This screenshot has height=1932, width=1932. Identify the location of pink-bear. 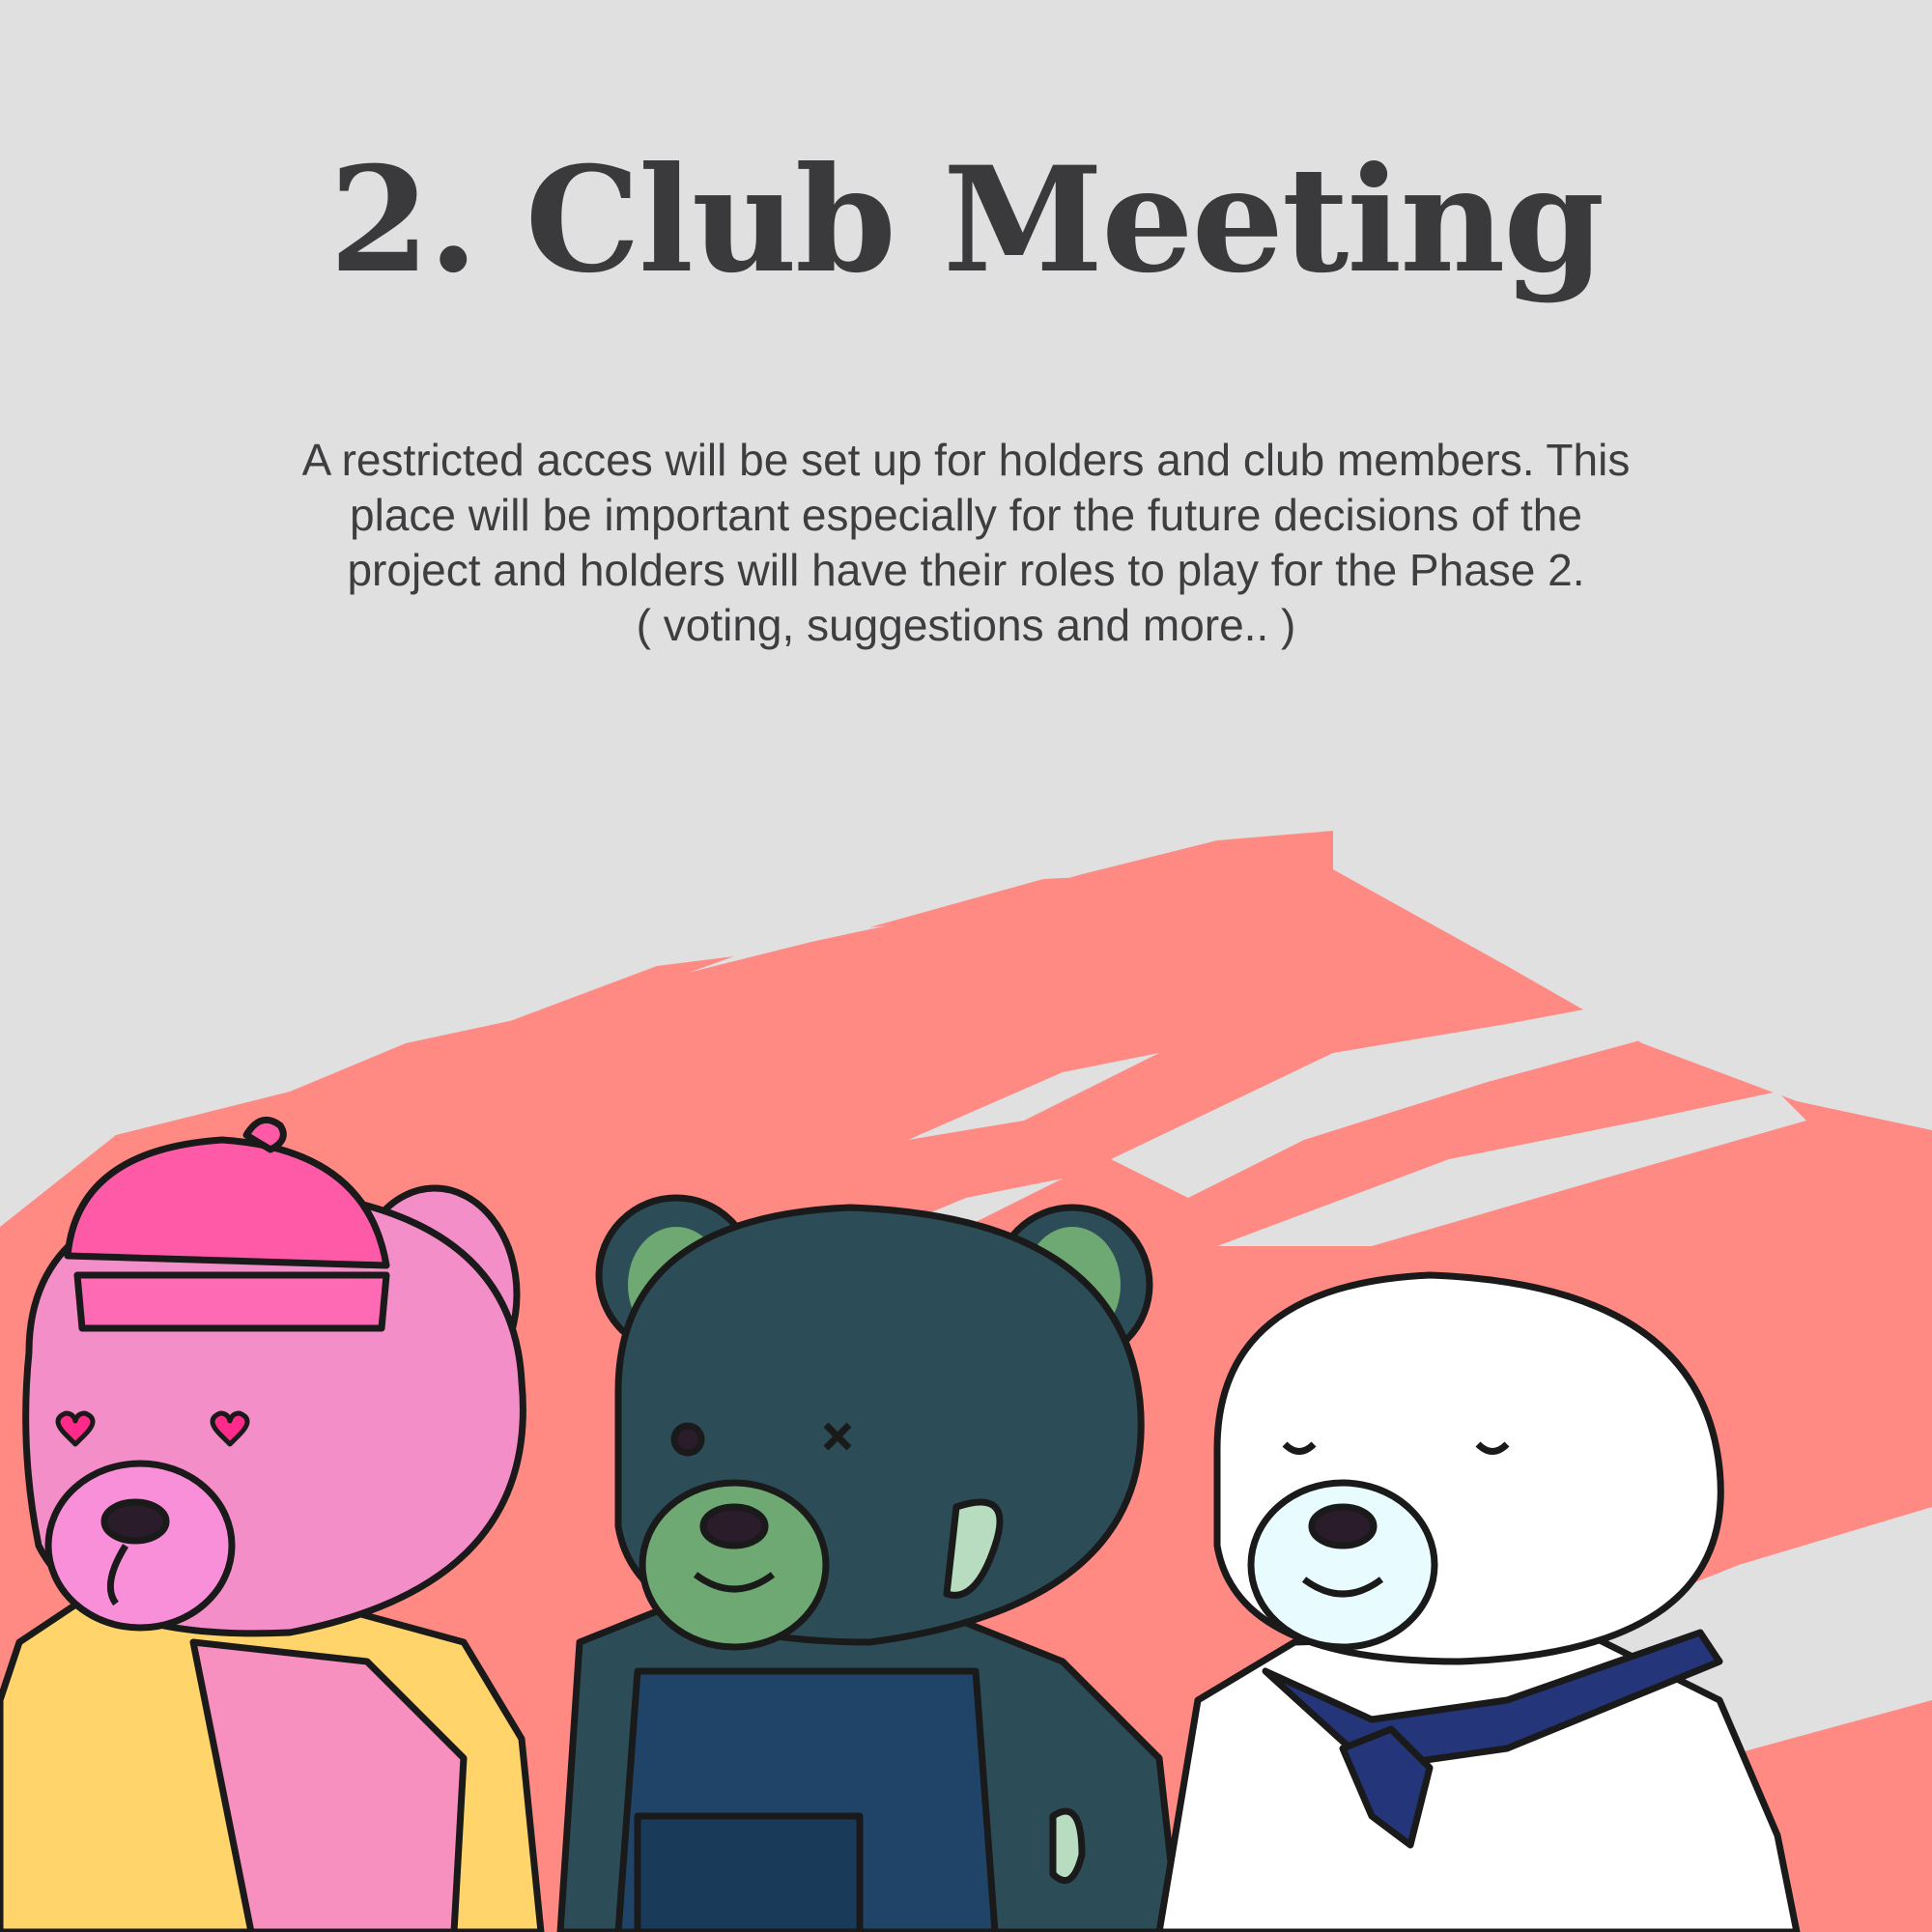
(272, 1524).